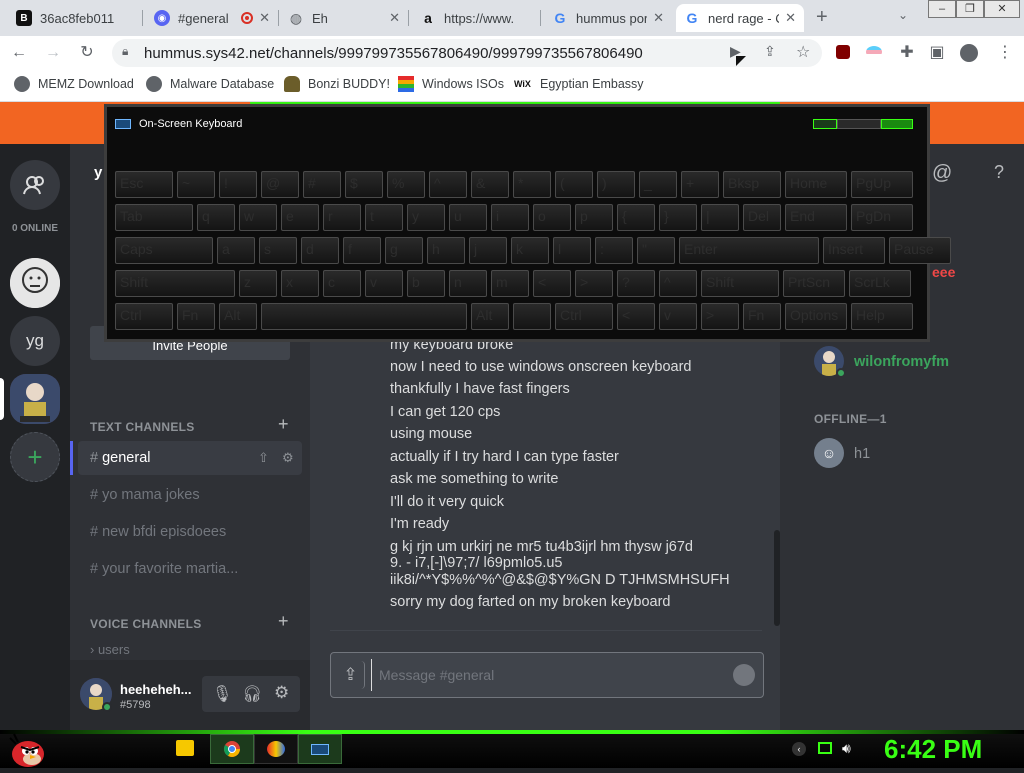 The image size is (1024, 773). What do you see at coordinates (232, 749) in the screenshot?
I see `taskbar-chrome` at bounding box center [232, 749].